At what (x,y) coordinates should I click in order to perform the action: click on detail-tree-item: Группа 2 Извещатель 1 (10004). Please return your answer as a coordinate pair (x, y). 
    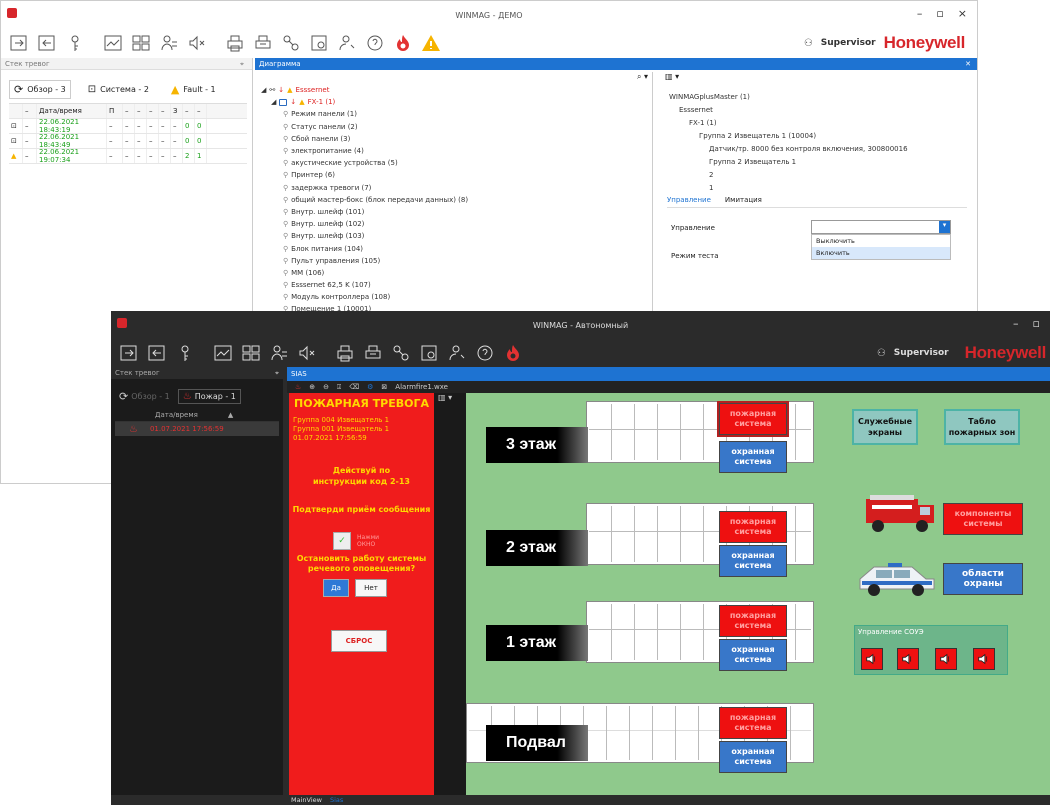
    Looking at the image, I should click on (823, 135).